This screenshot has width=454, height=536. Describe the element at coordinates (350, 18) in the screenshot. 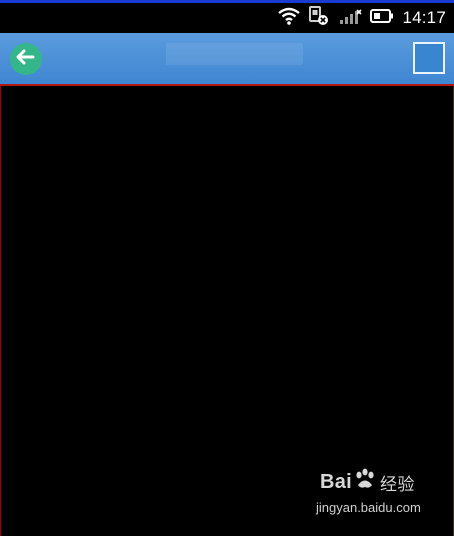

I see `signal-icon` at that location.